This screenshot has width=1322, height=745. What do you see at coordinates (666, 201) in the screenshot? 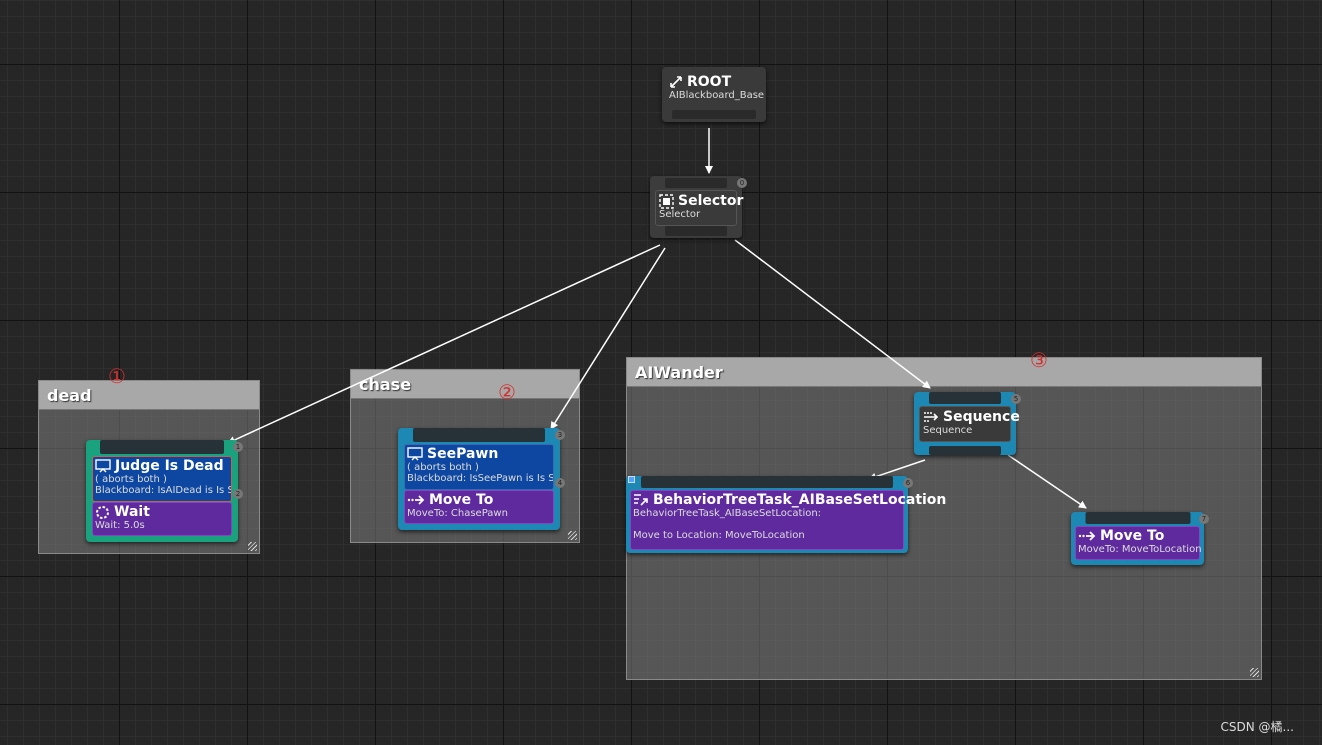
I see `selector-icon` at bounding box center [666, 201].